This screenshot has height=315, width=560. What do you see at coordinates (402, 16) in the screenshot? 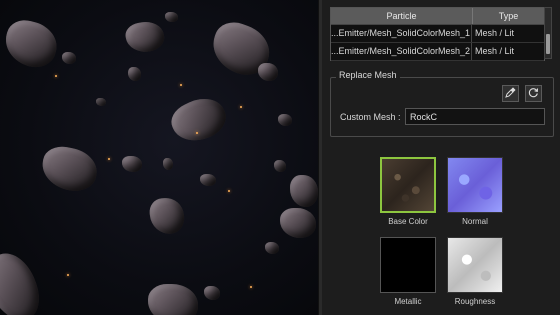
I see `column-header-particle: Particle` at bounding box center [402, 16].